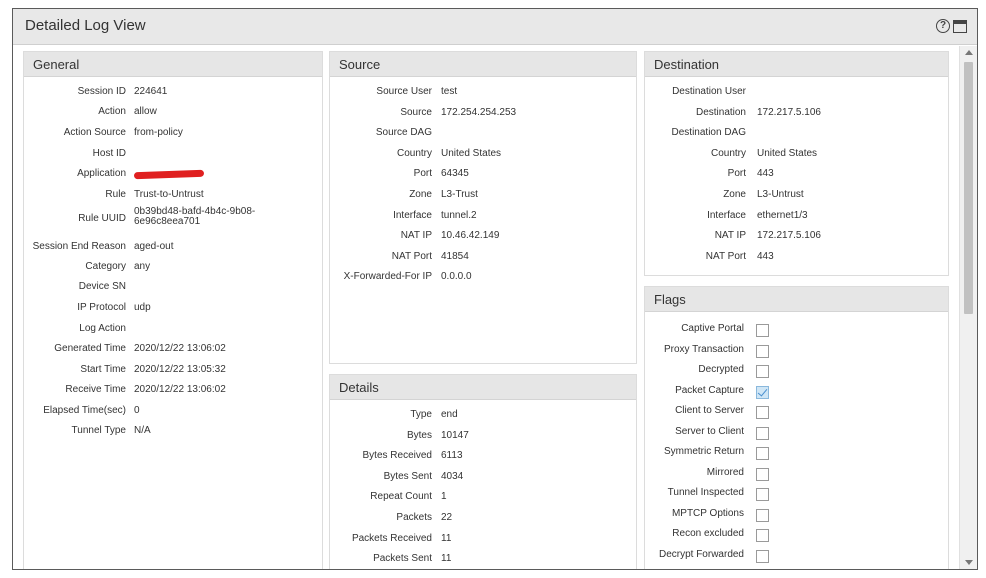 The width and height of the screenshot is (986, 578). What do you see at coordinates (796, 559) in the screenshot?
I see `flag-row: Decrypt Forwarded` at bounding box center [796, 559].